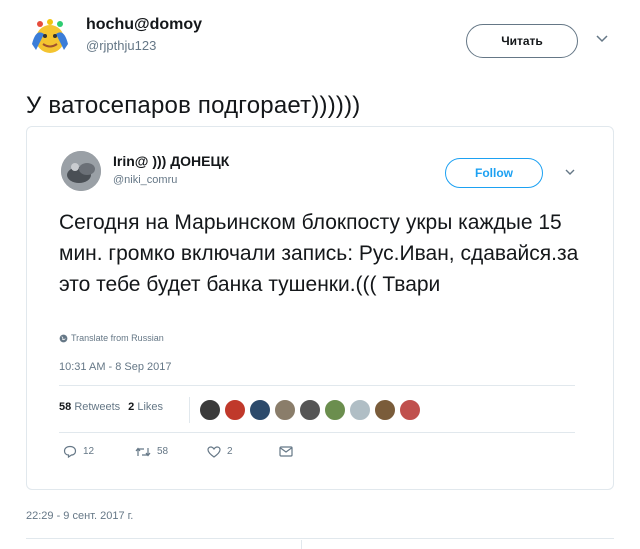 The height and width of the screenshot is (549, 640). I want to click on reply-button: 12, so click(99, 451).